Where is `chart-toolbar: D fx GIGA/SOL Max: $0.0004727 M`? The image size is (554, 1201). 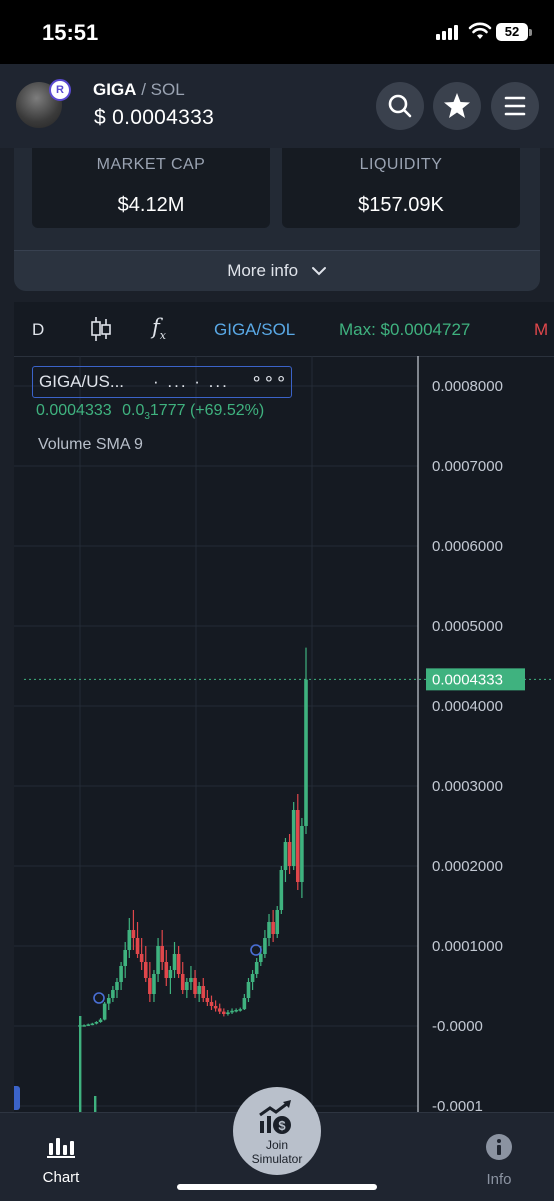
chart-toolbar: D fx GIGA/SOL Max: $0.0004727 M is located at coordinates (284, 329).